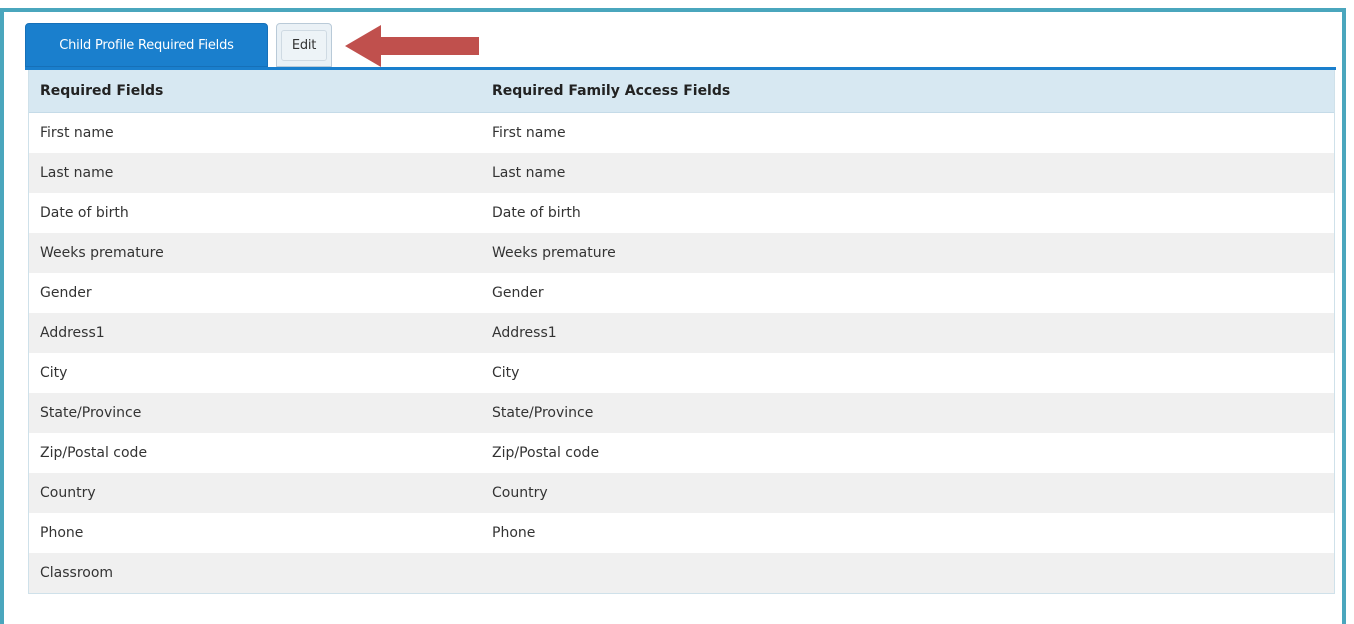 The height and width of the screenshot is (624, 1354). What do you see at coordinates (255, 413) in the screenshot?
I see `required-field-cell: State/Province` at bounding box center [255, 413].